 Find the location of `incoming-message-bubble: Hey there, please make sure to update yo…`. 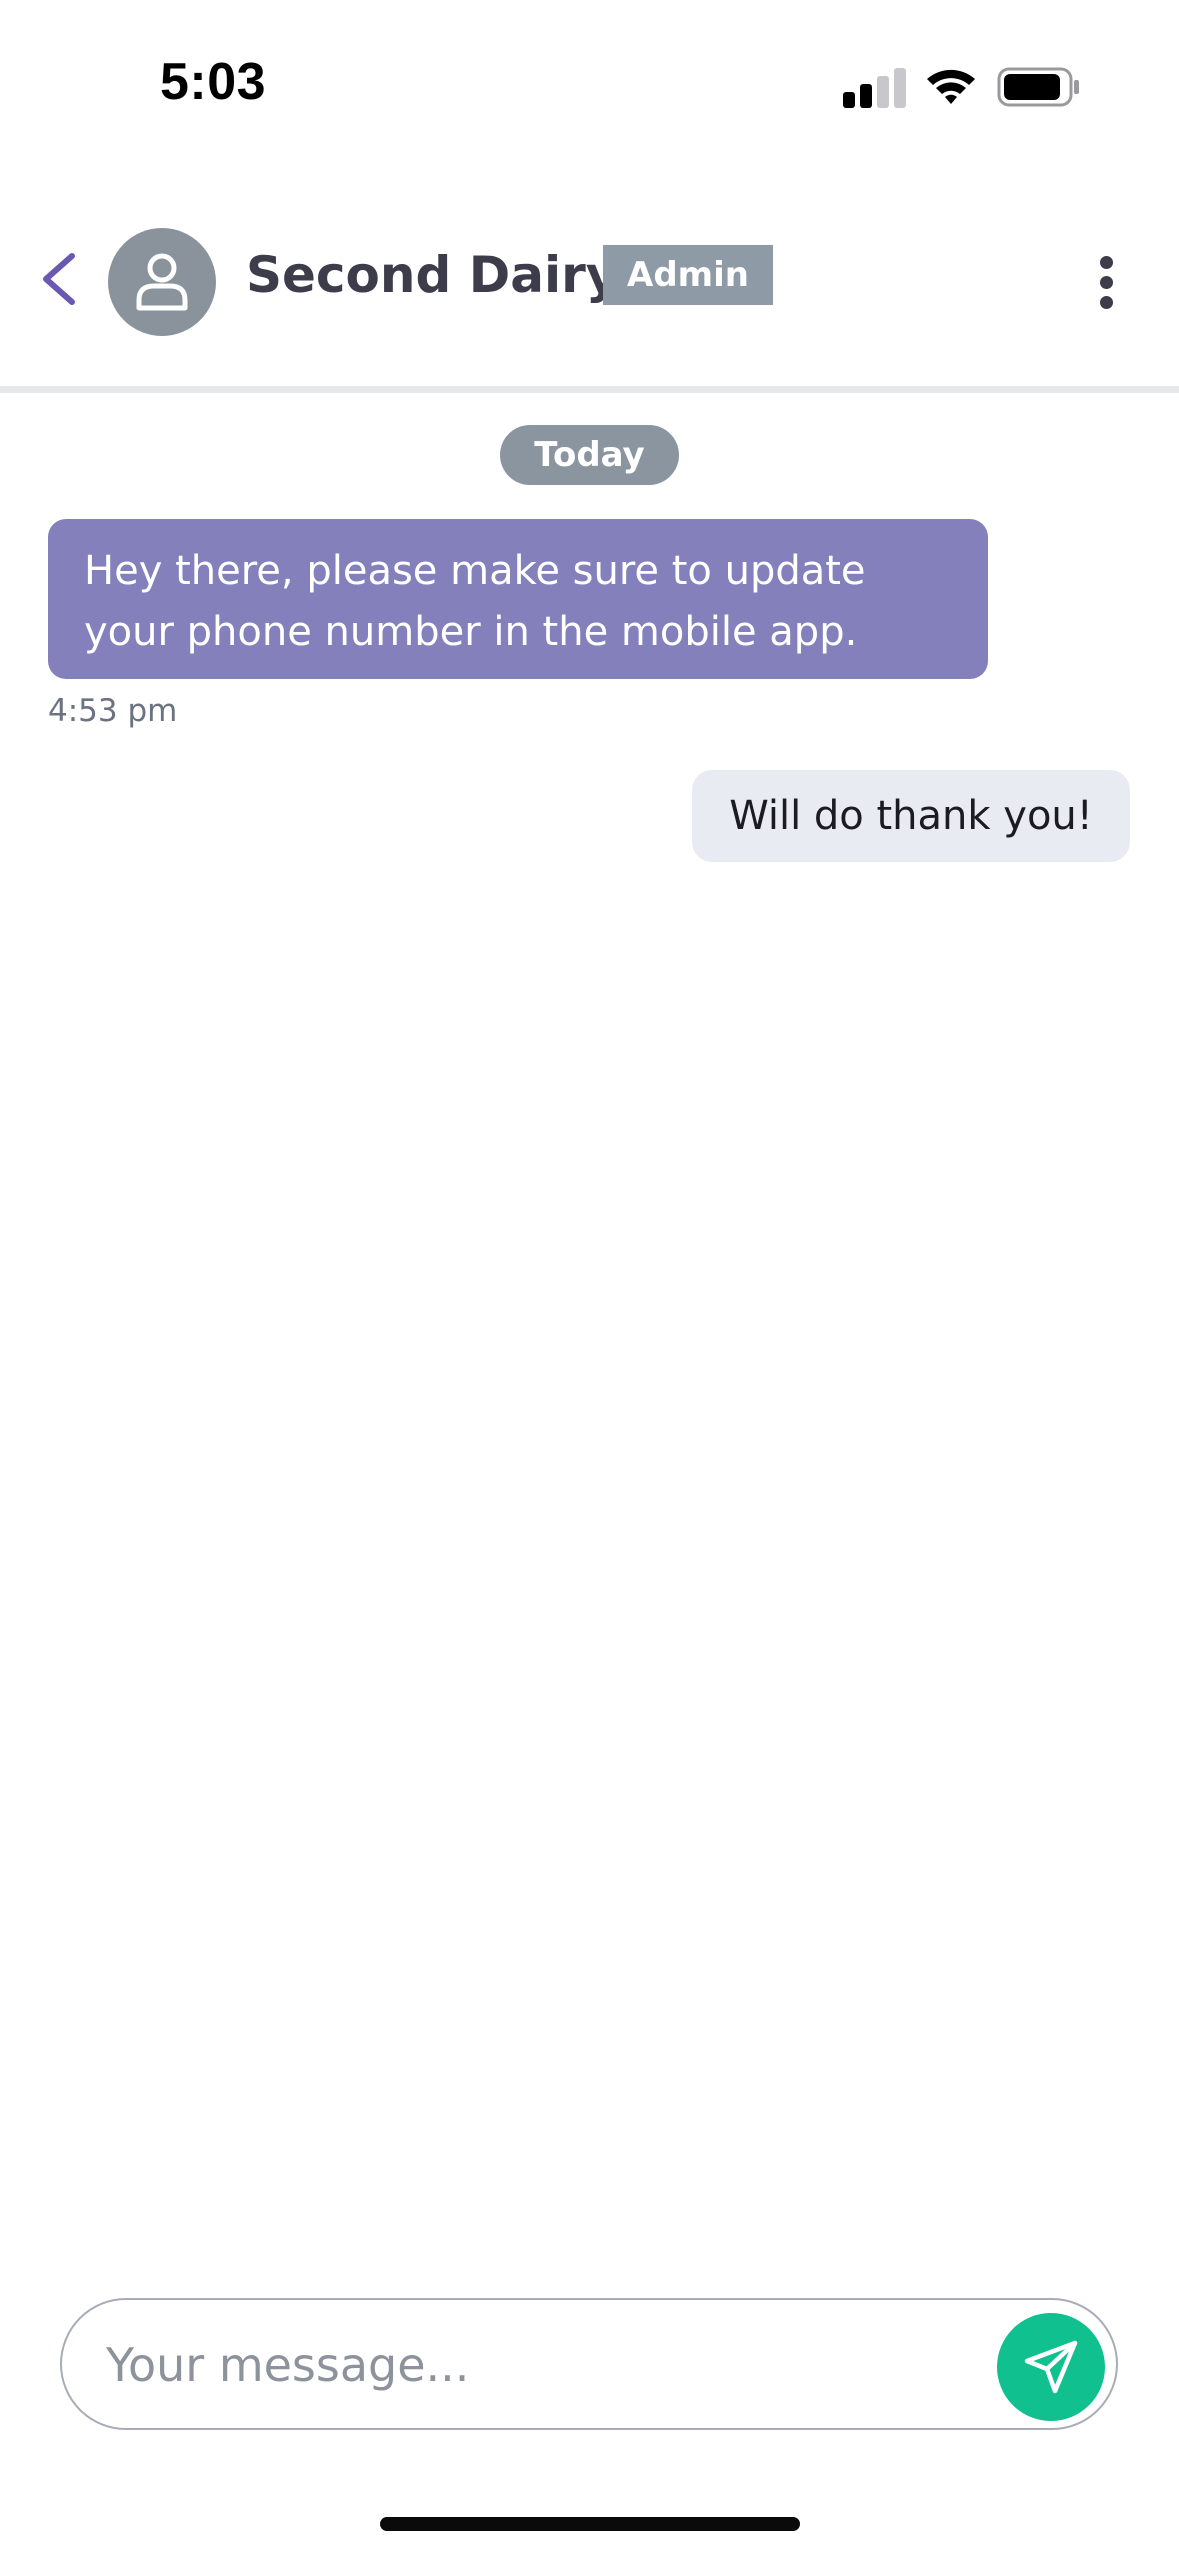

incoming-message-bubble: Hey there, please make sure to update yo… is located at coordinates (518, 599).